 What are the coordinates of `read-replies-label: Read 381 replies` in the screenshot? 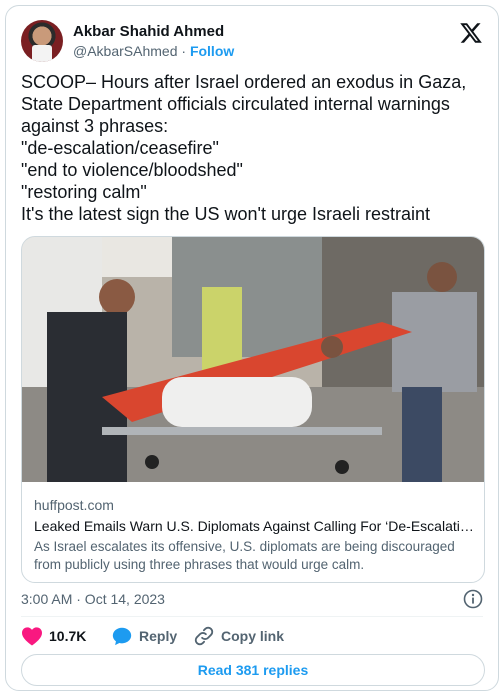 It's located at (253, 670).